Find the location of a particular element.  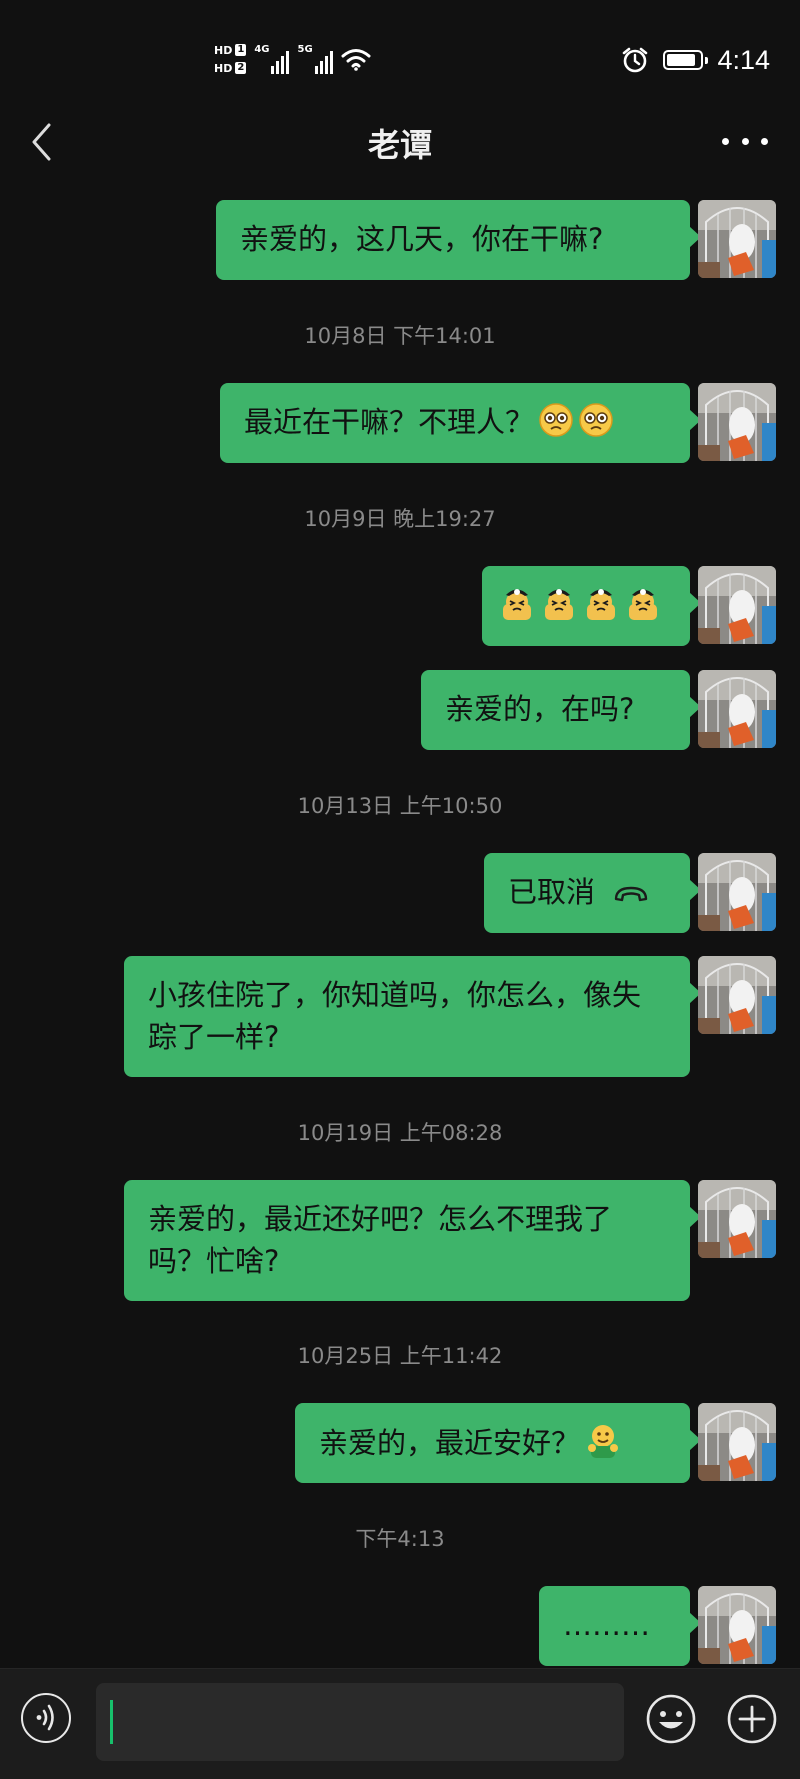

status-time: 4:14 is located at coordinates (743, 59).